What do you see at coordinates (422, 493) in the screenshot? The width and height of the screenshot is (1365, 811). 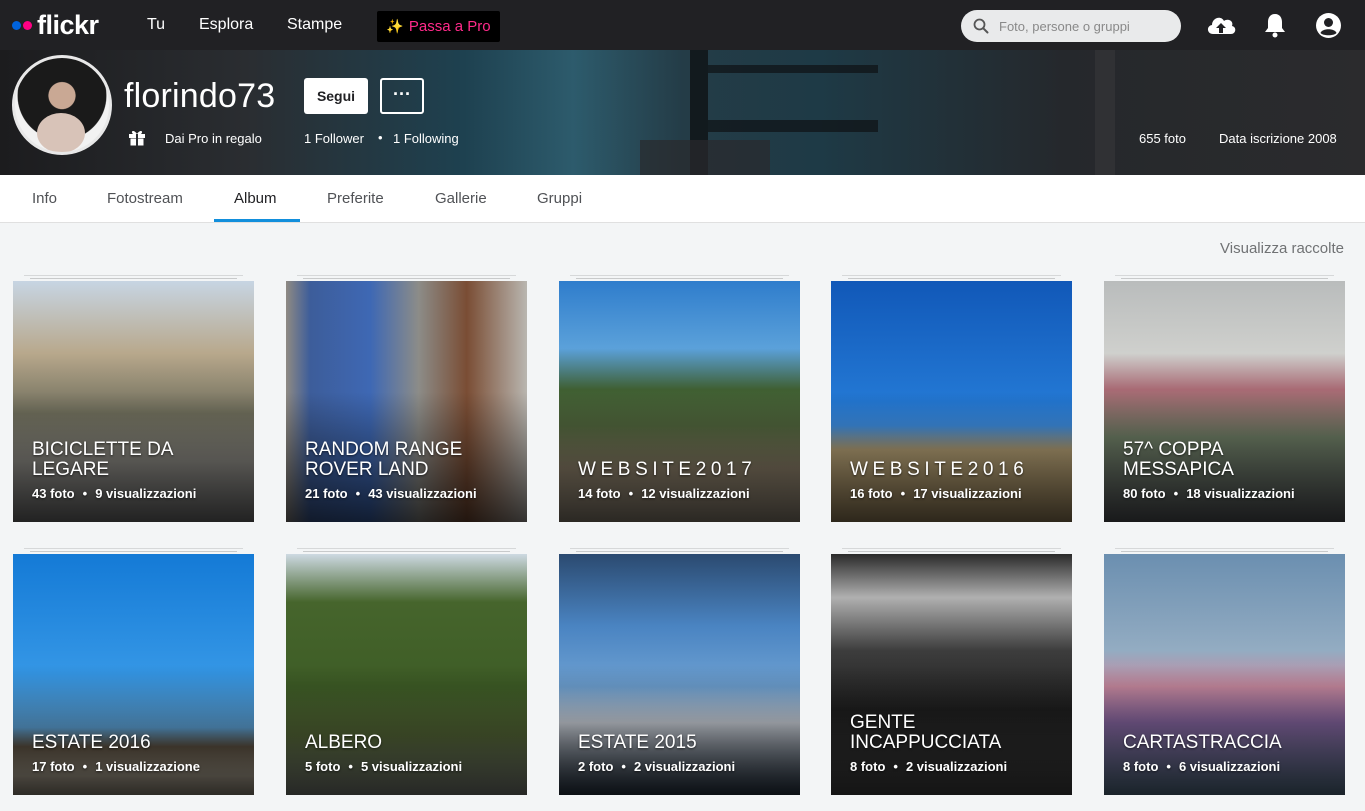 I see `album-view-count: 43 visualizzazioni` at bounding box center [422, 493].